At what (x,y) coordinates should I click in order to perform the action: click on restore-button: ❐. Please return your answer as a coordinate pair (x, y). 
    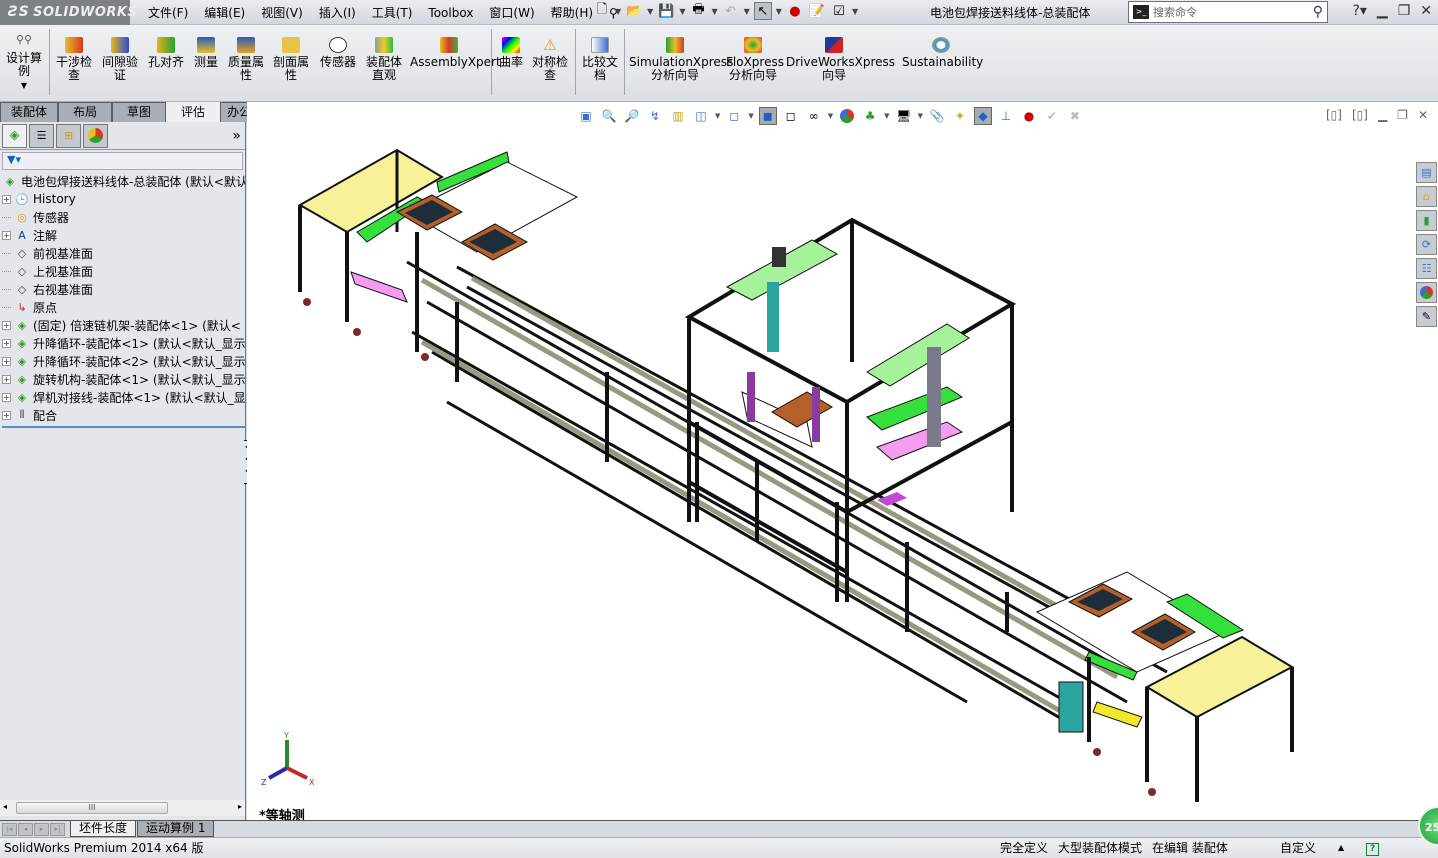
    Looking at the image, I should click on (1404, 11).